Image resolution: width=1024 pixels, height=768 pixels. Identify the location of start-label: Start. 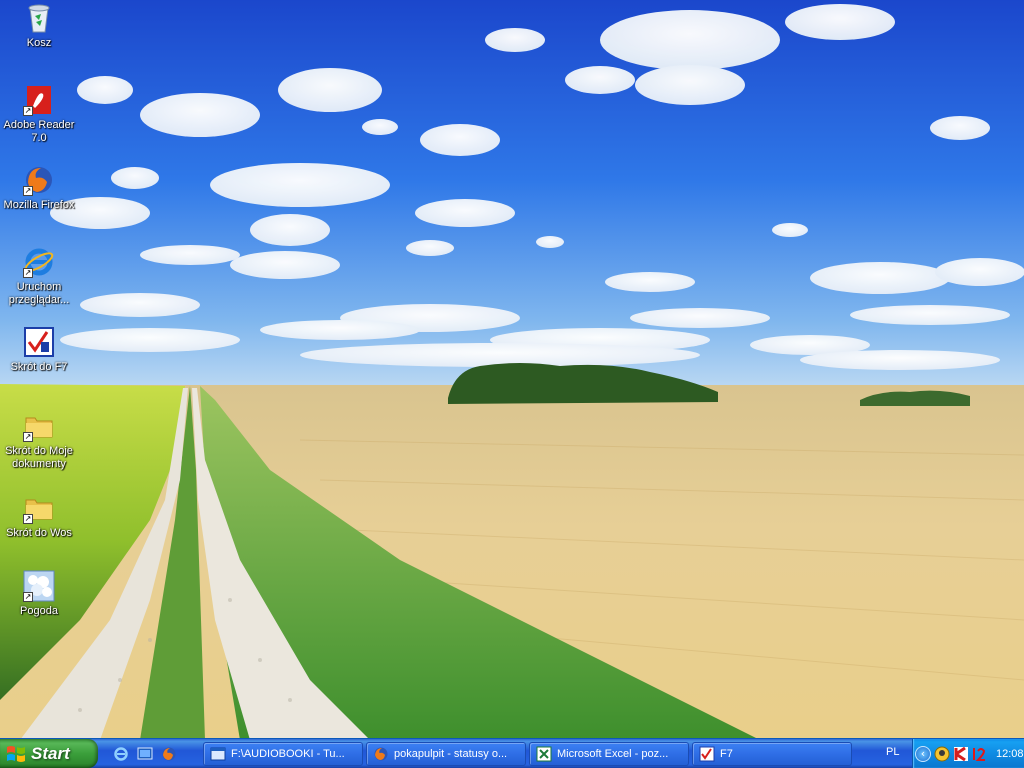
(50, 753).